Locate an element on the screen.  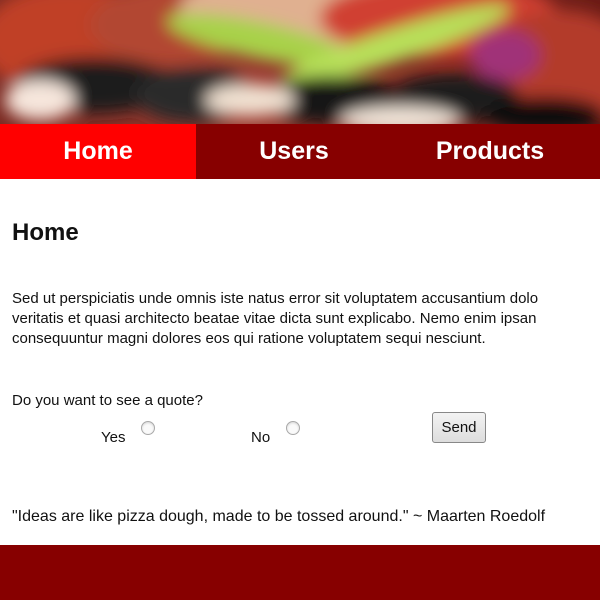
footer is located at coordinates (300, 572).